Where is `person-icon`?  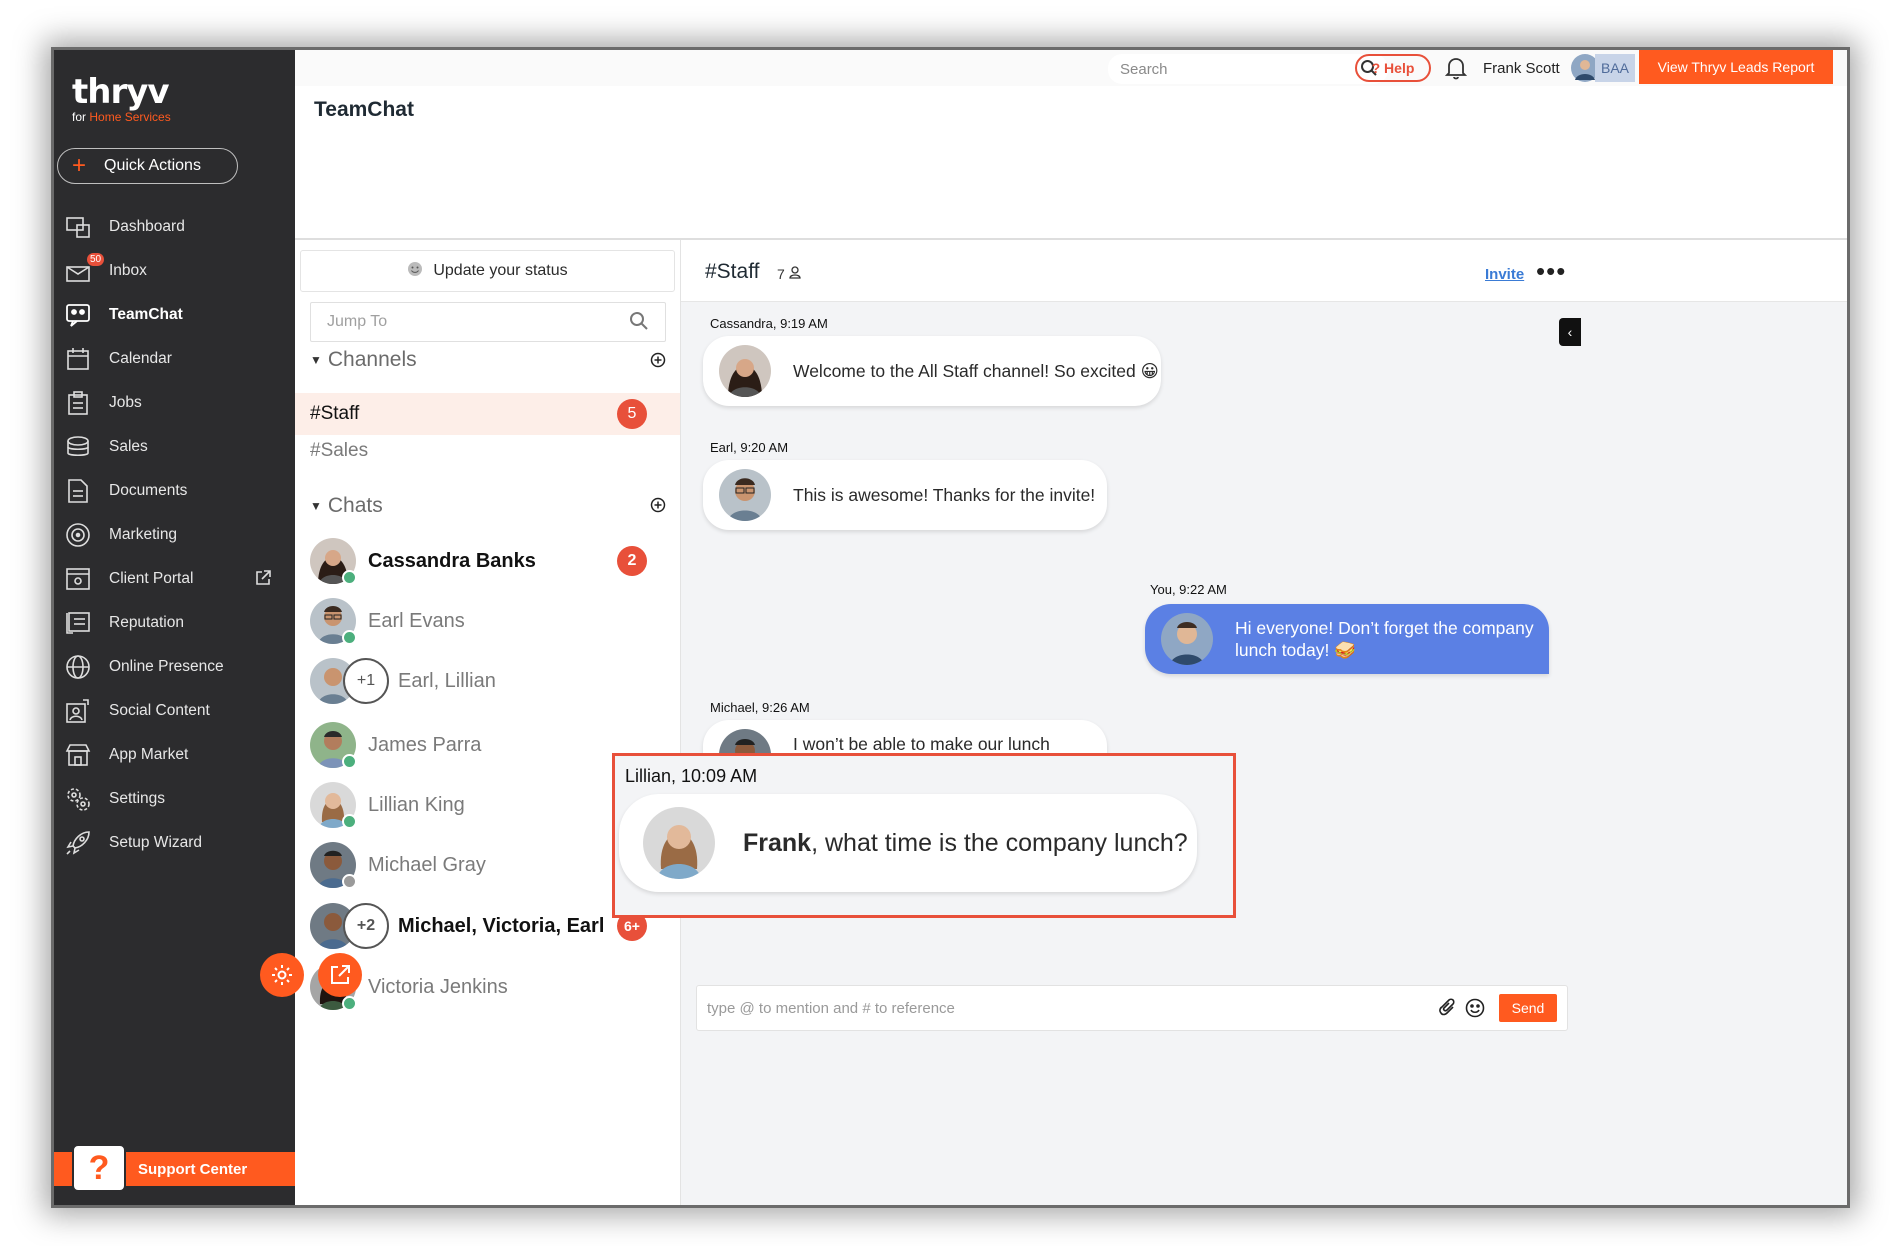
person-icon is located at coordinates (795, 272).